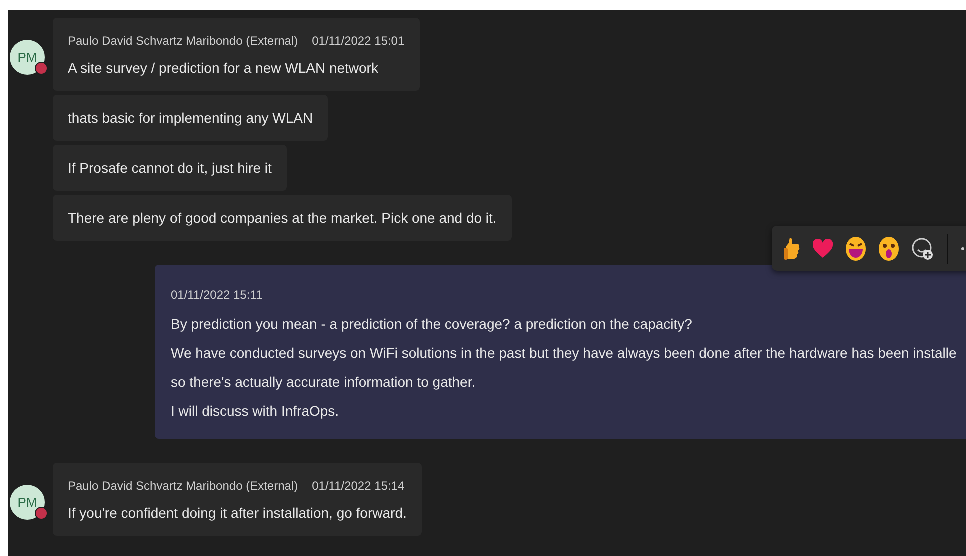 Image resolution: width=966 pixels, height=556 pixels. I want to click on message-text: There are pleny of good companies at the market. Pick one and do it., so click(282, 218).